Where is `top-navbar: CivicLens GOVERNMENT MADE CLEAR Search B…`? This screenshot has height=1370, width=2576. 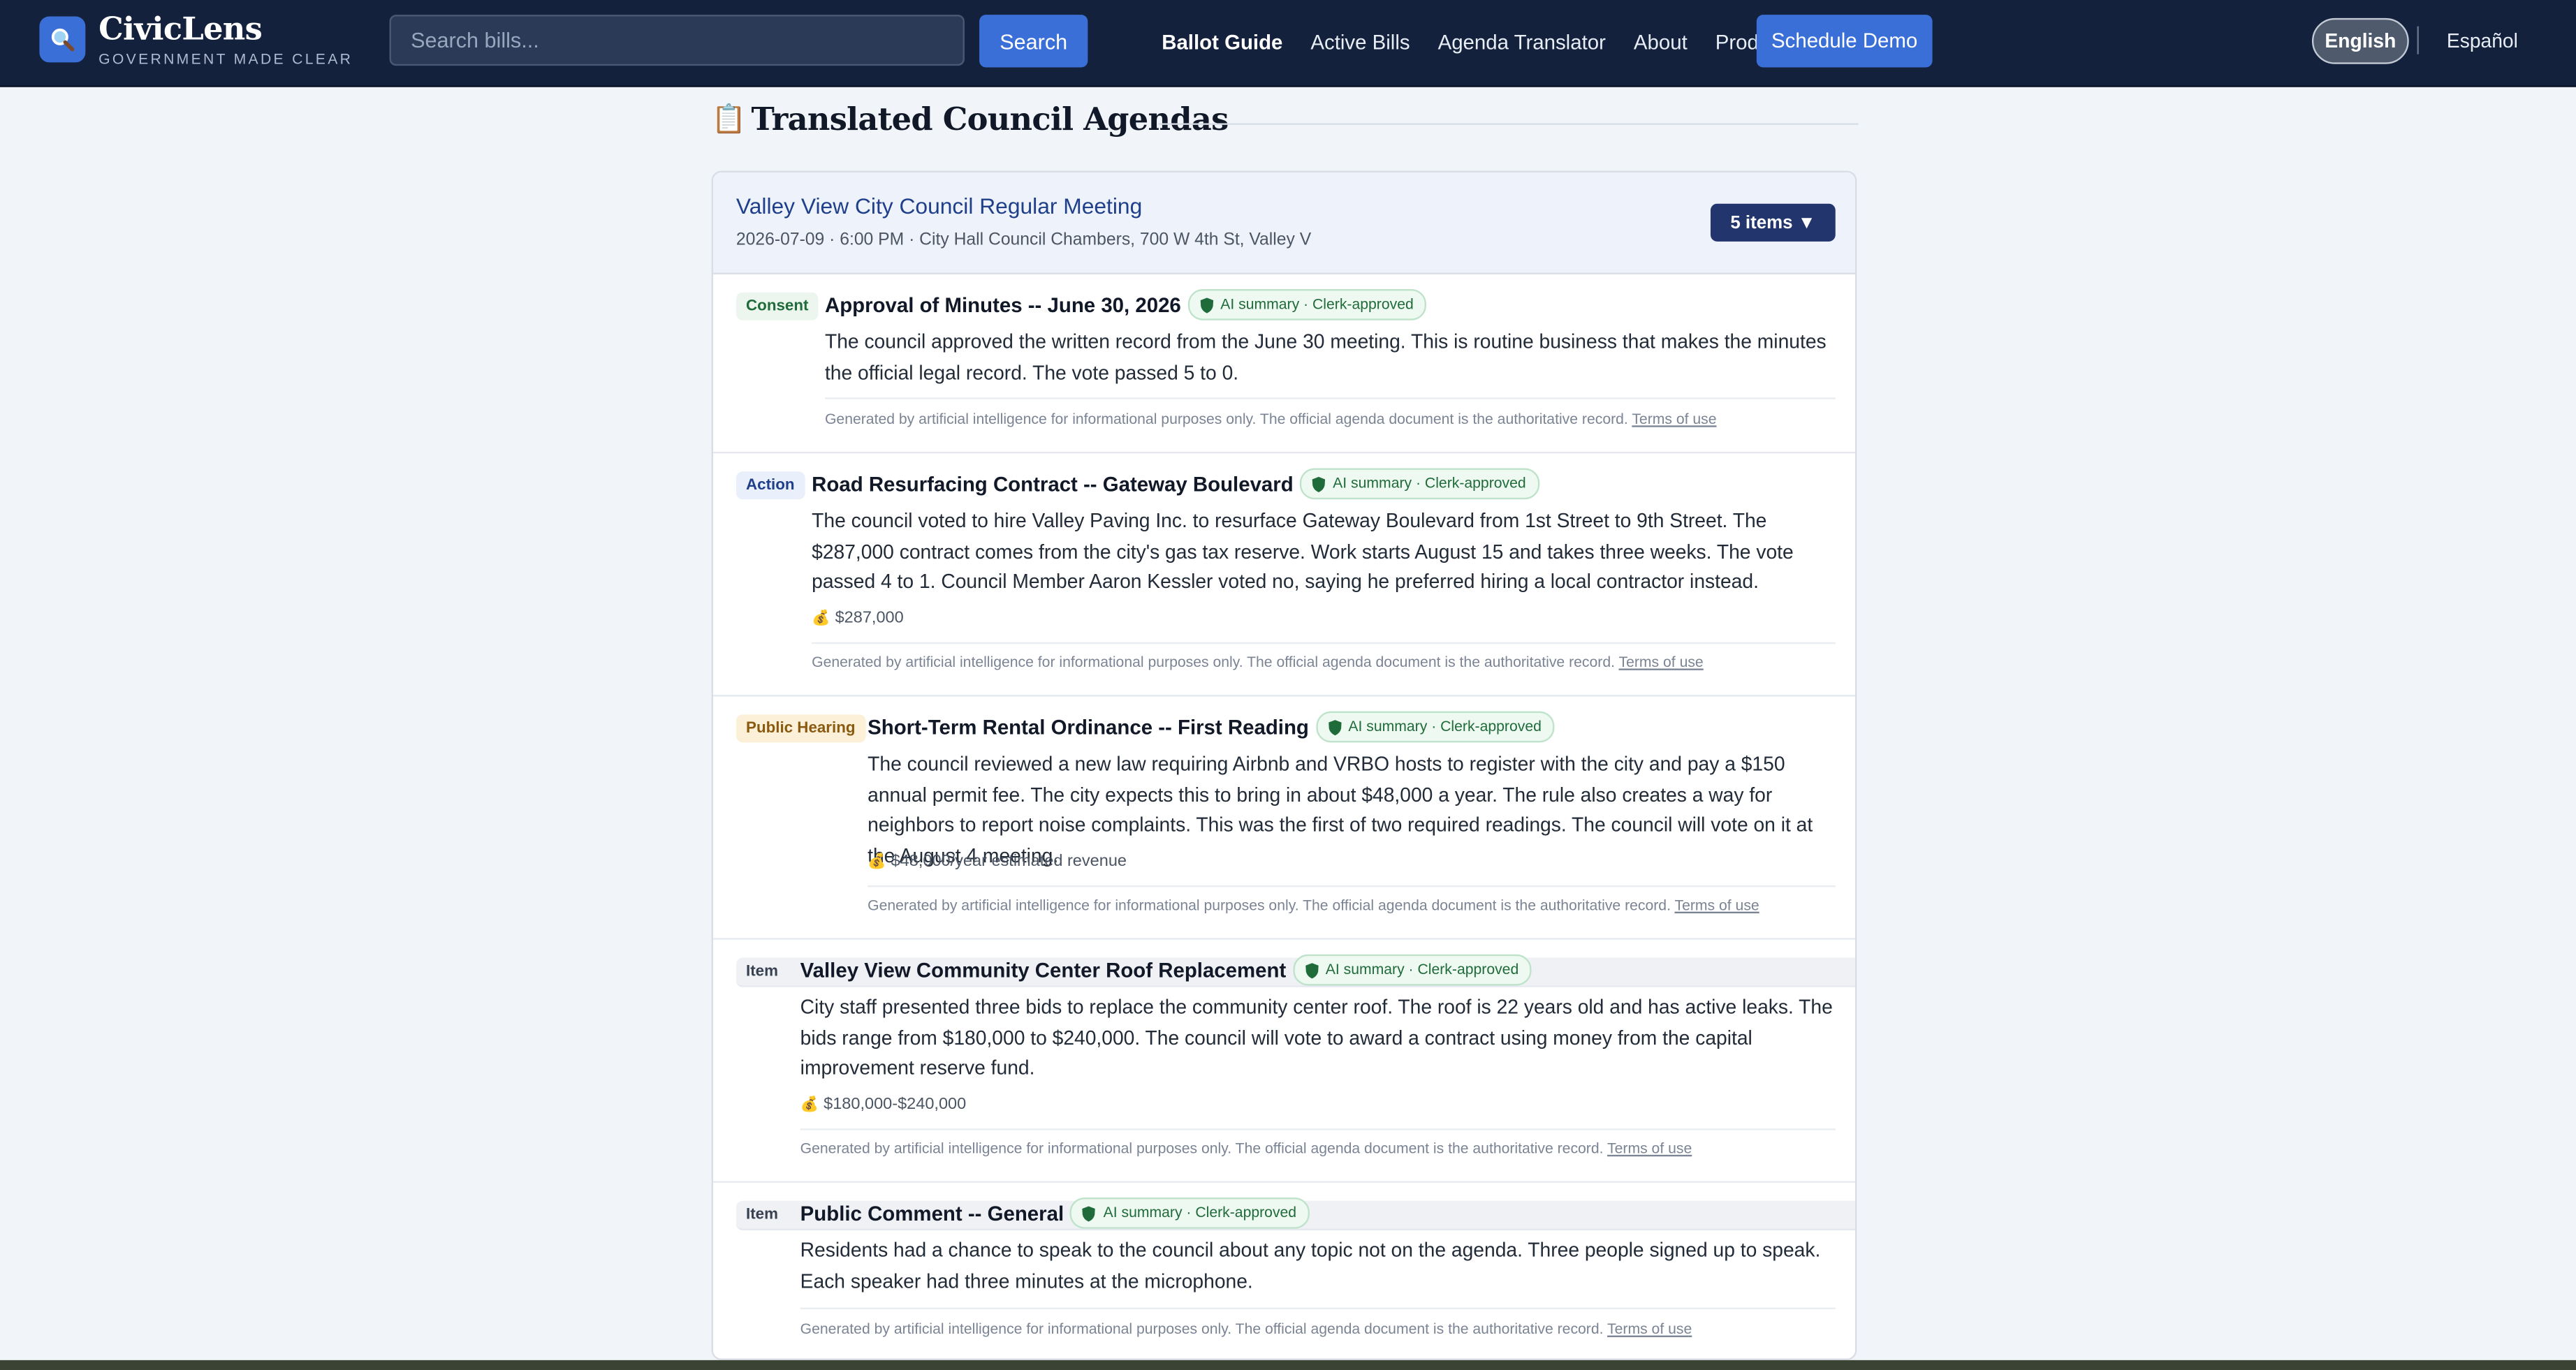 top-navbar: CivicLens GOVERNMENT MADE CLEAR Search B… is located at coordinates (1288, 43).